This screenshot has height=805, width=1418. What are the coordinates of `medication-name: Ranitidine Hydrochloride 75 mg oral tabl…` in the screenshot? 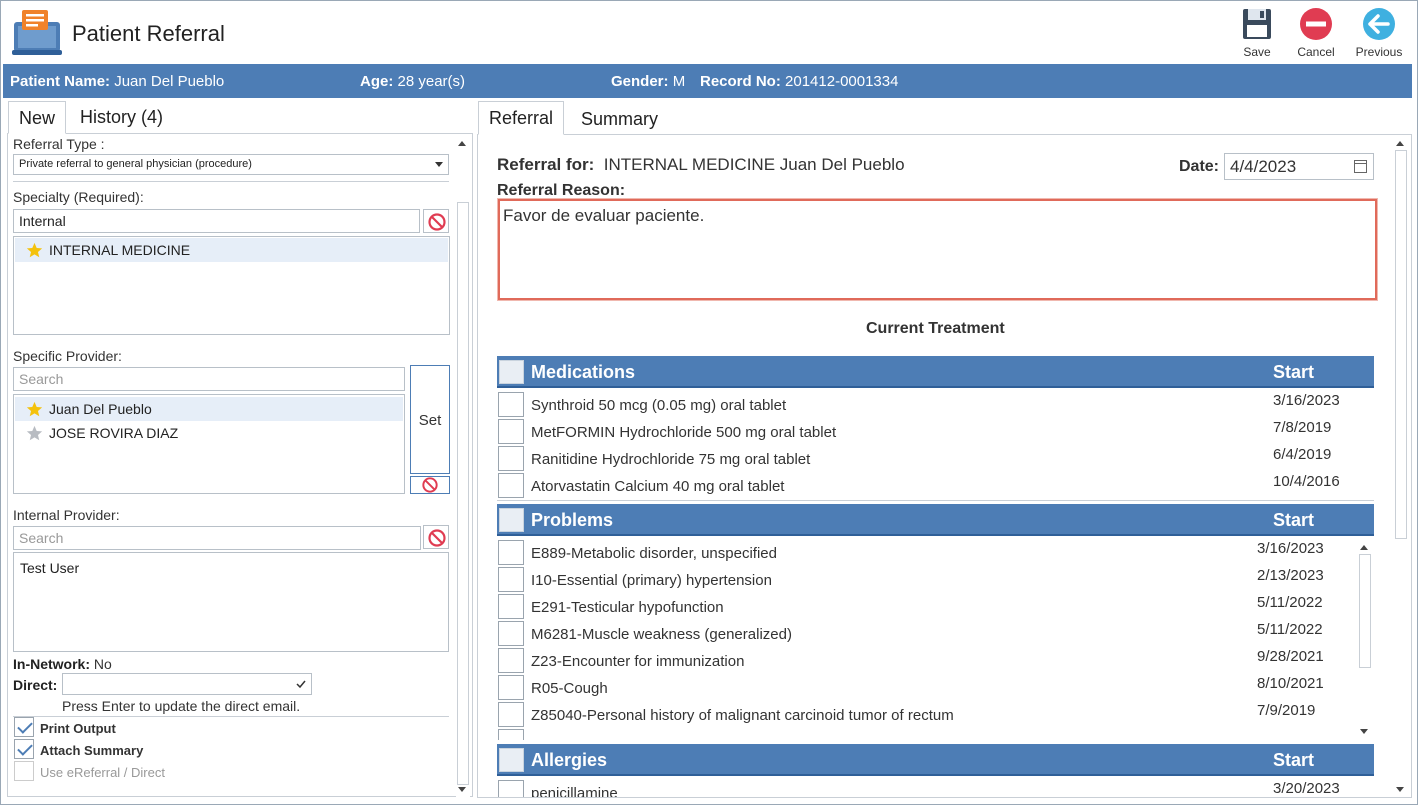 It's located at (671, 459).